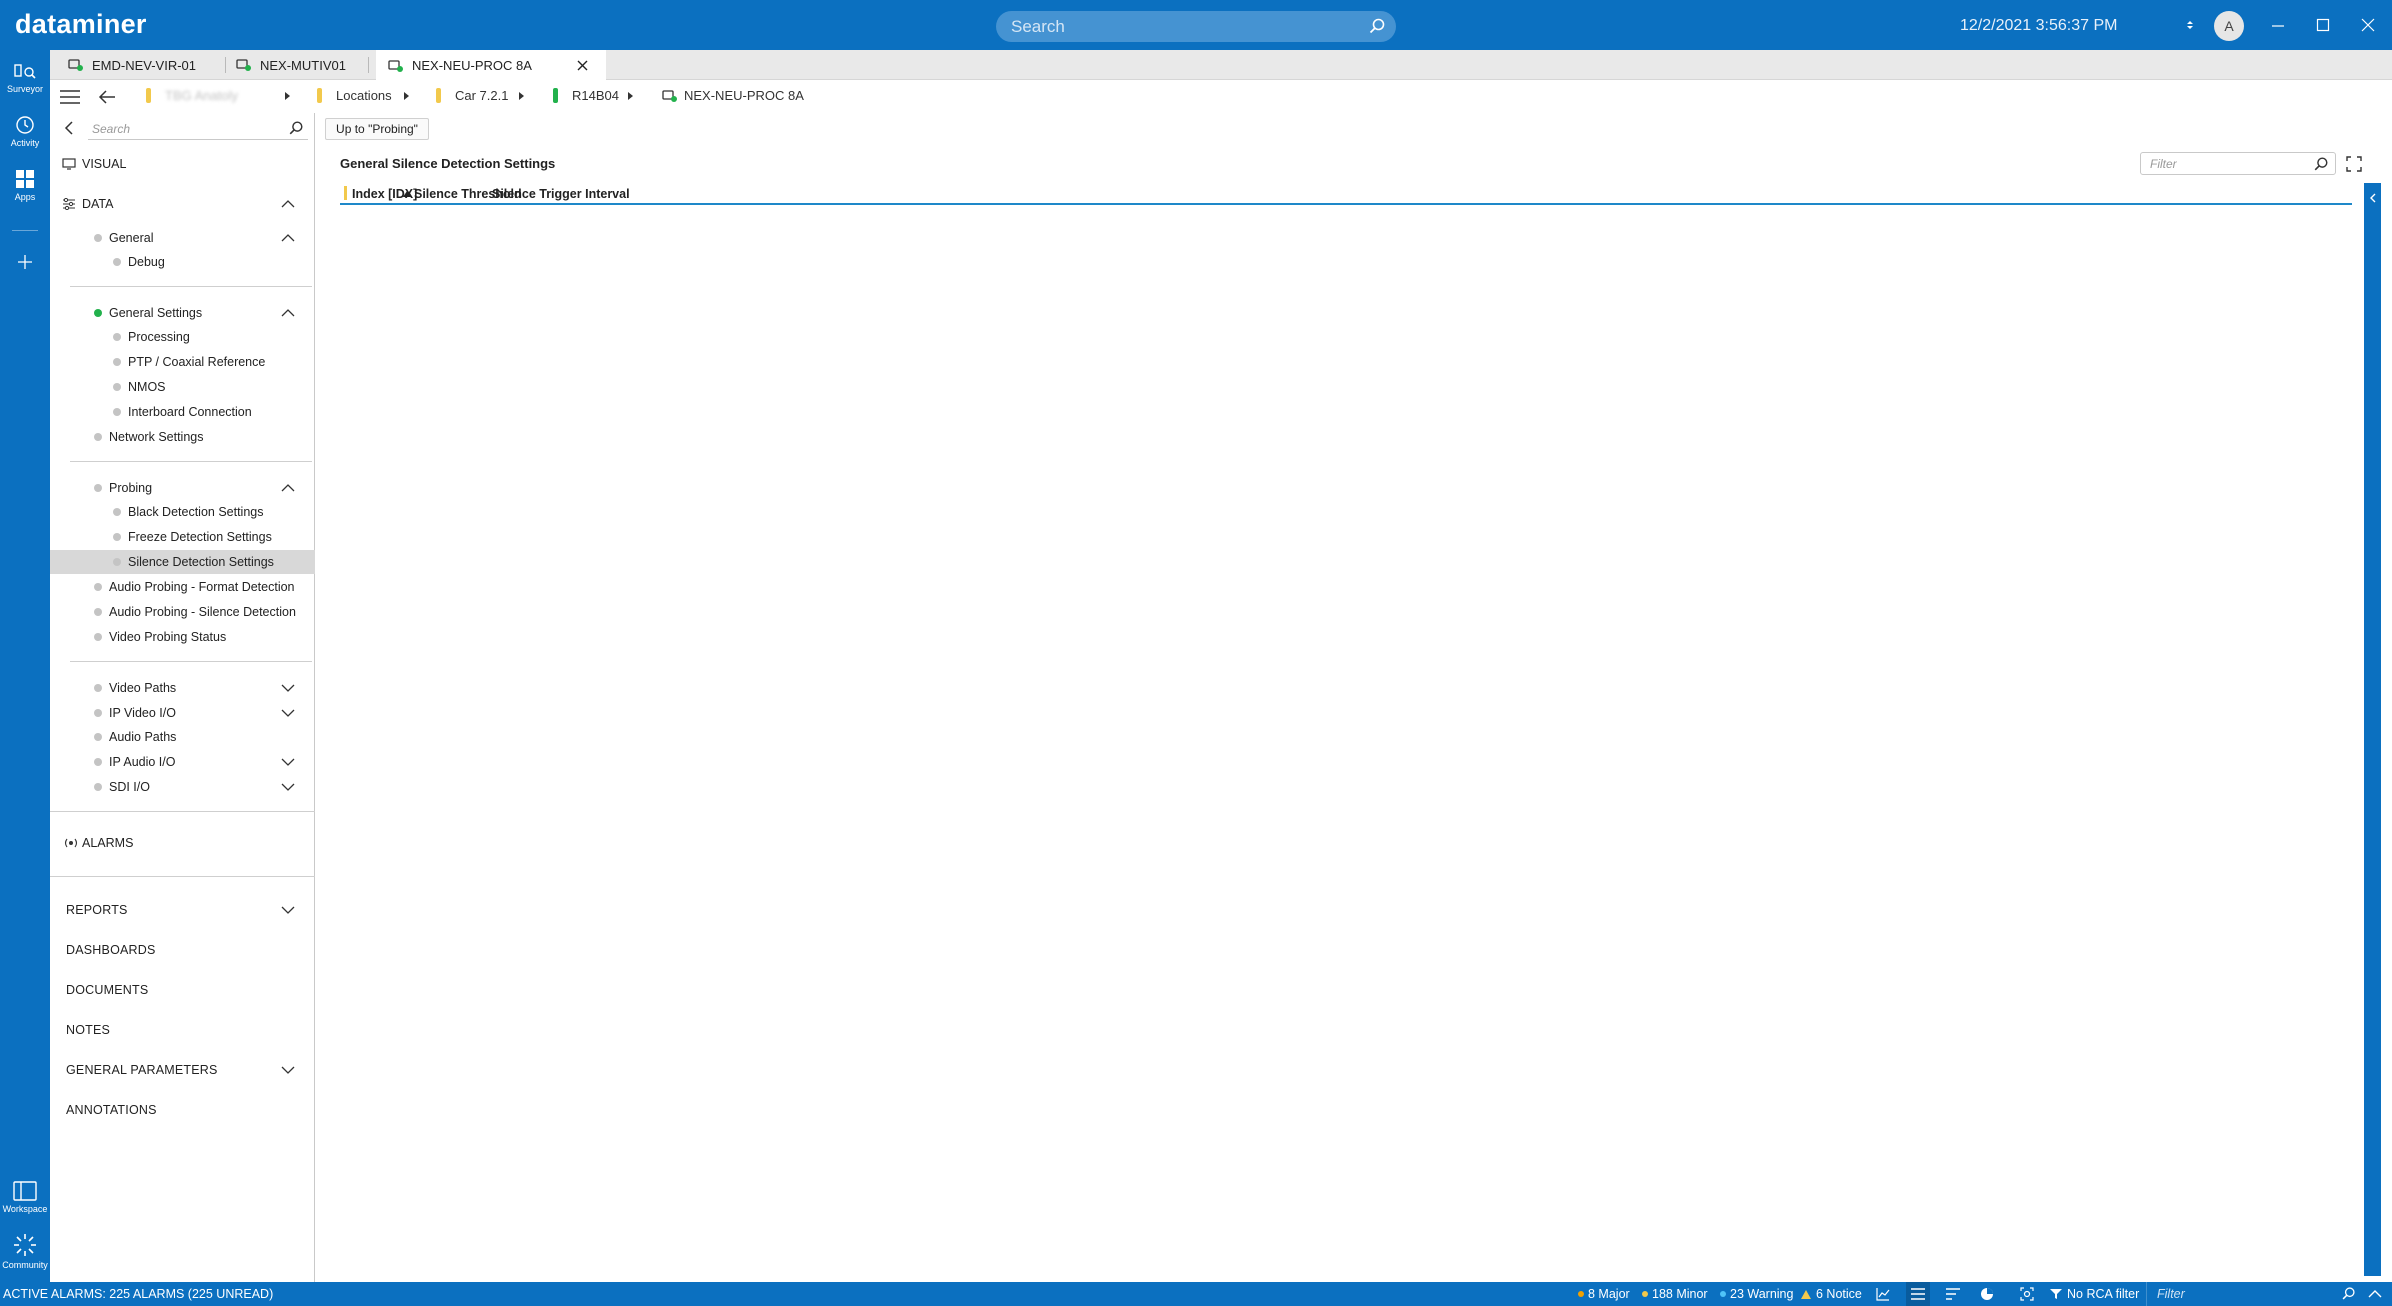 The height and width of the screenshot is (1306, 2392). I want to click on alarm-broadcast-icon, so click(71, 843).